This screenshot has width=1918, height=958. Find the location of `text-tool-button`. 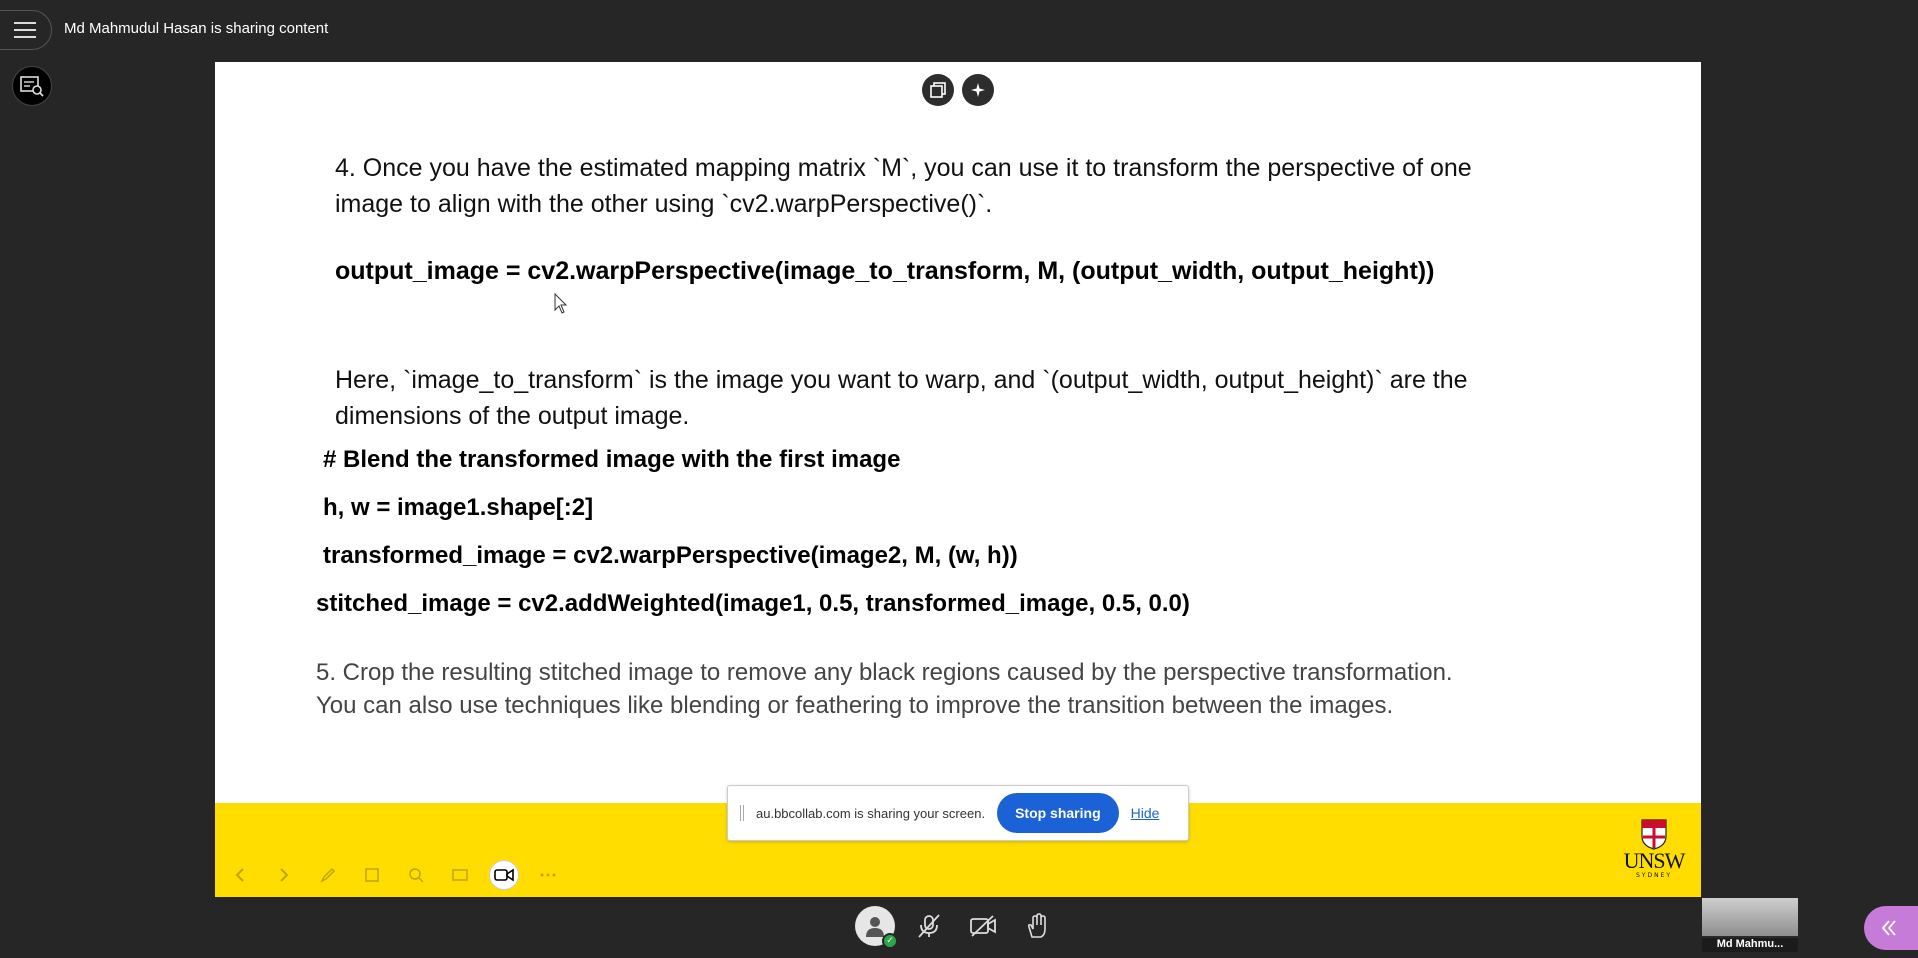

text-tool-button is located at coordinates (460, 875).